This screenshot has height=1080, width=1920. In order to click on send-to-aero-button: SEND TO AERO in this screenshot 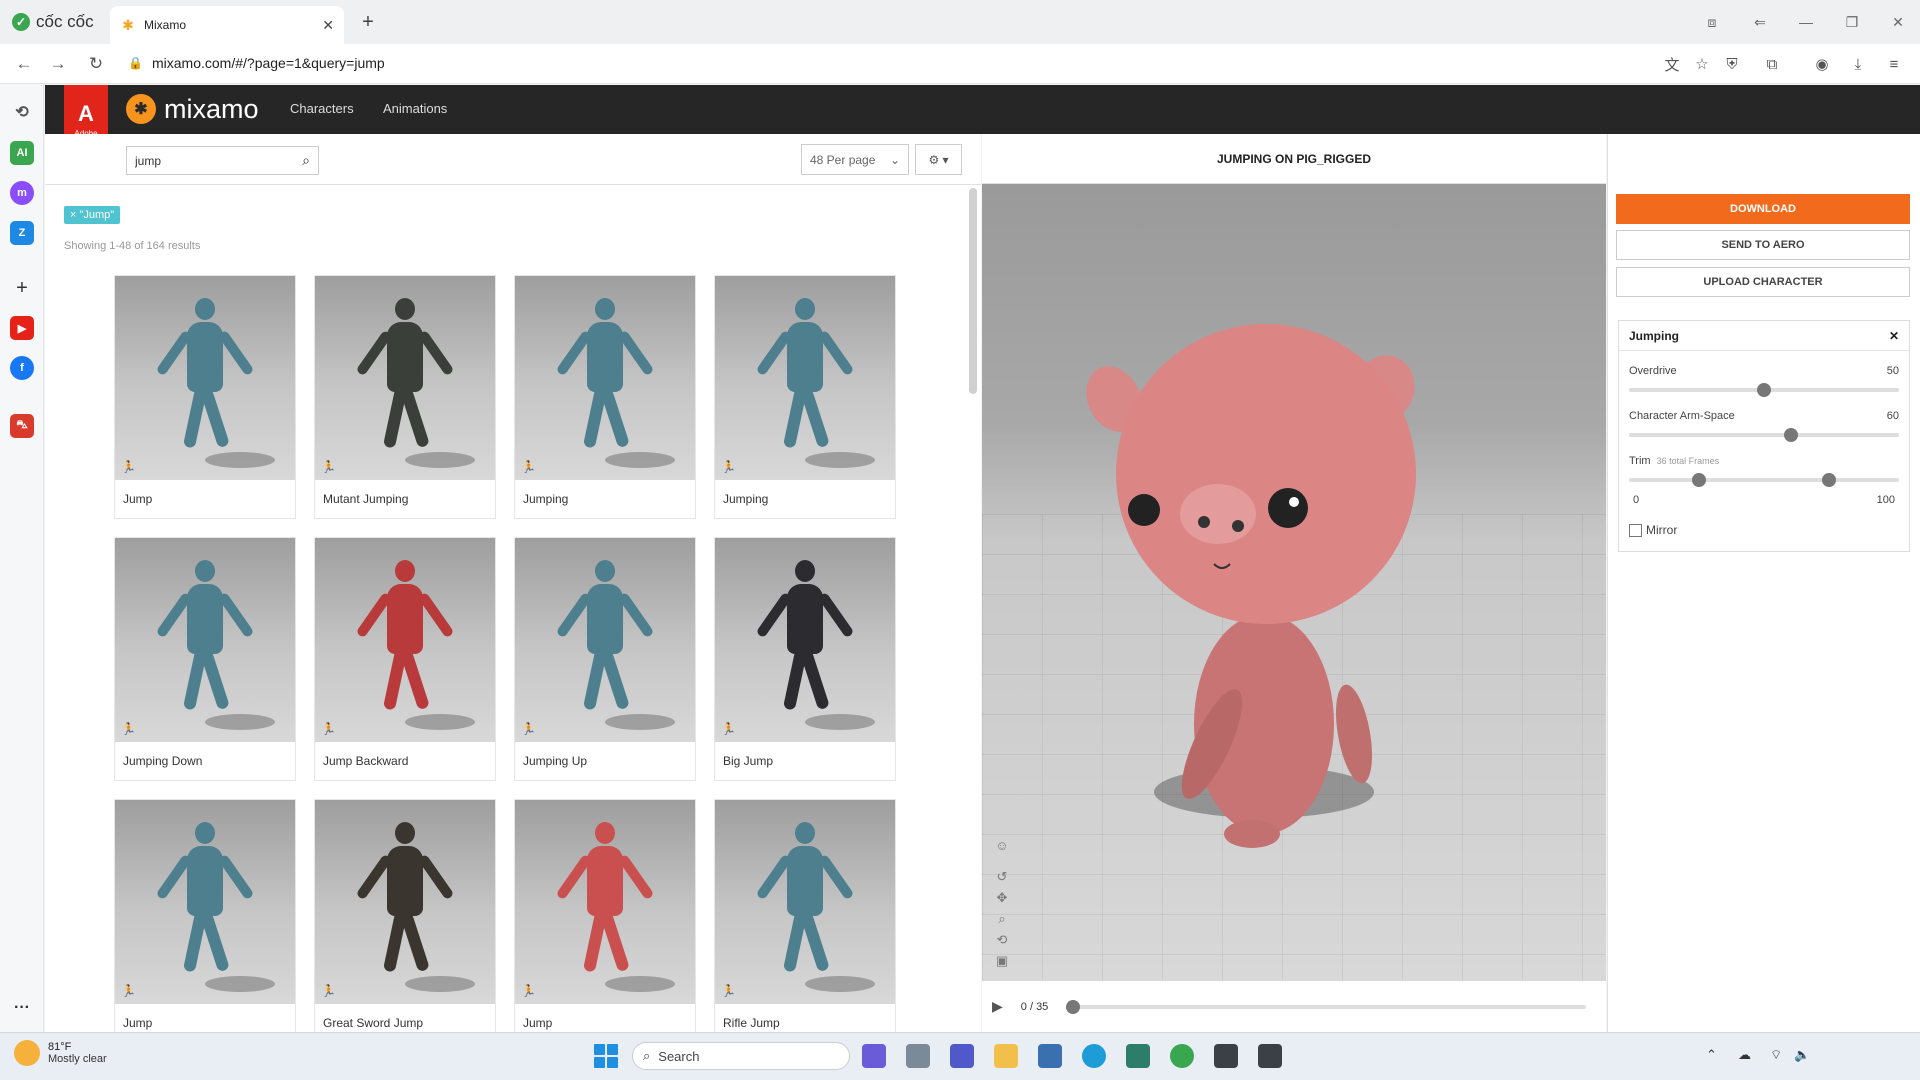, I will do `click(1763, 245)`.